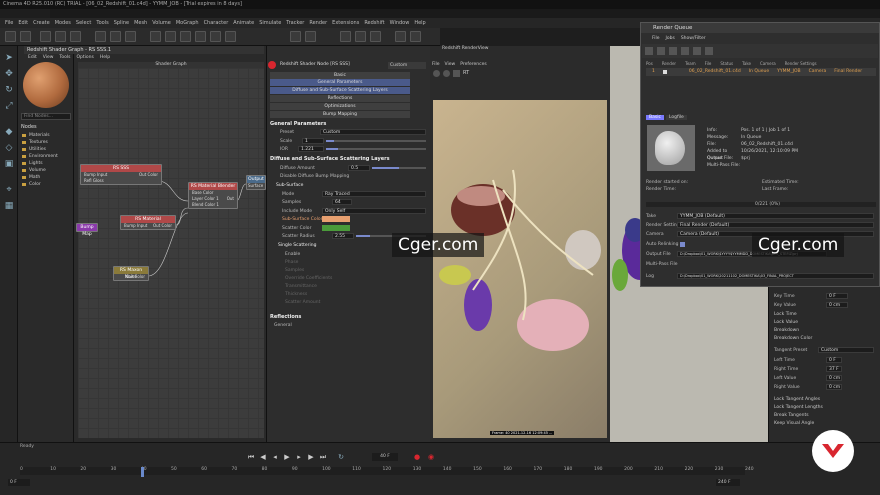 The image size is (880, 495). I want to click on output-node: Output Surface, so click(256, 182).